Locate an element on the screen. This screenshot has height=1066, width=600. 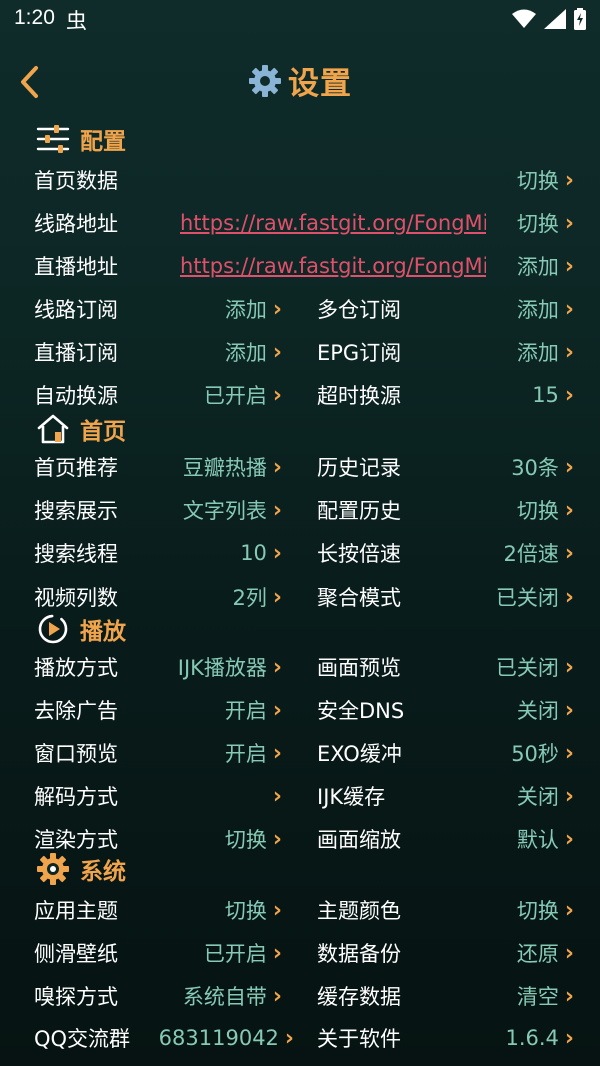
setting-qq-group: QQ交流群 is located at coordinates (82, 1038).